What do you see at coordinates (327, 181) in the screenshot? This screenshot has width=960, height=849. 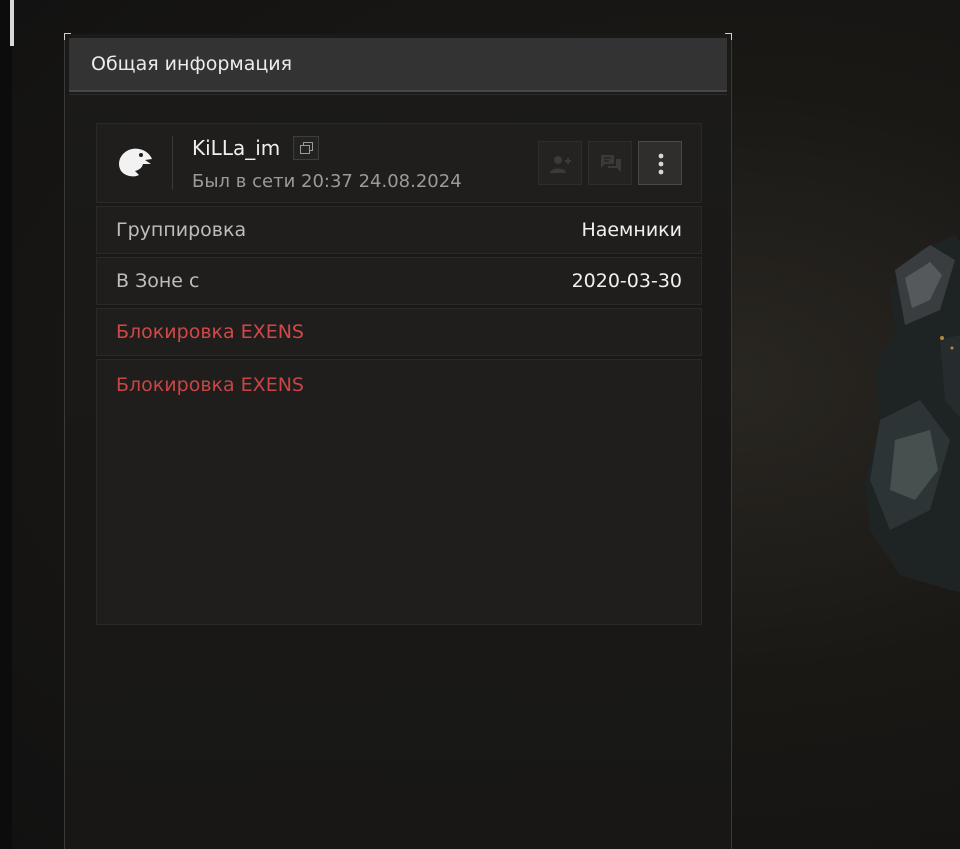 I see `last-online-status: Был в сети 20:37 24.08.2024` at bounding box center [327, 181].